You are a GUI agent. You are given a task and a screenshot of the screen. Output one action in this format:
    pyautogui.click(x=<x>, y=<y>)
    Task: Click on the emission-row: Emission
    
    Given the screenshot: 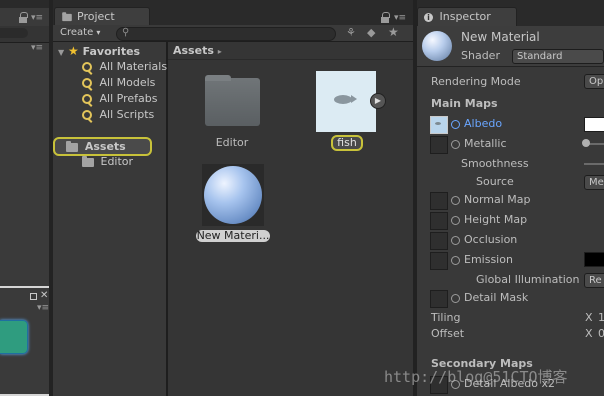 What is the action you would take?
    pyautogui.click(x=482, y=259)
    